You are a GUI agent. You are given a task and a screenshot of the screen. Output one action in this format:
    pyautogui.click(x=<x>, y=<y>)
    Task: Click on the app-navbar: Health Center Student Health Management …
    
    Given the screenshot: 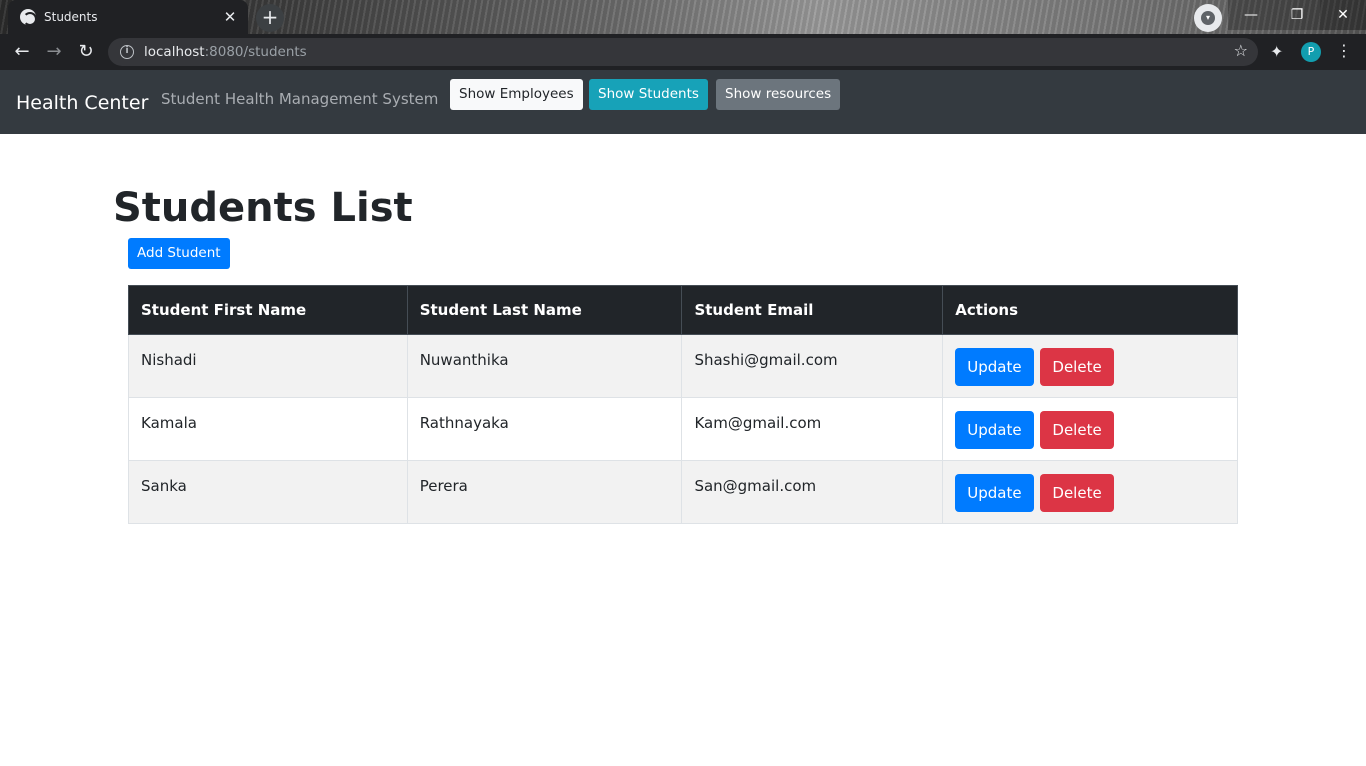 What is the action you would take?
    pyautogui.click(x=683, y=102)
    